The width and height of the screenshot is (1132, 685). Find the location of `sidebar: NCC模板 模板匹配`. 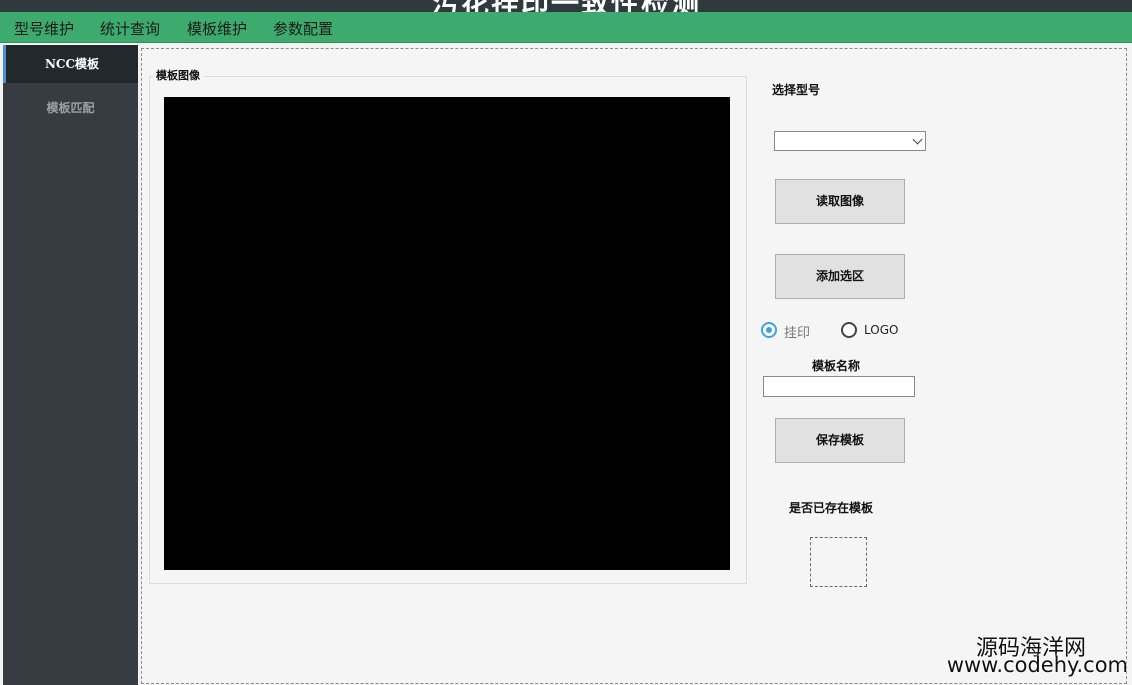

sidebar: NCC模板 模板匹配 is located at coordinates (70, 365).